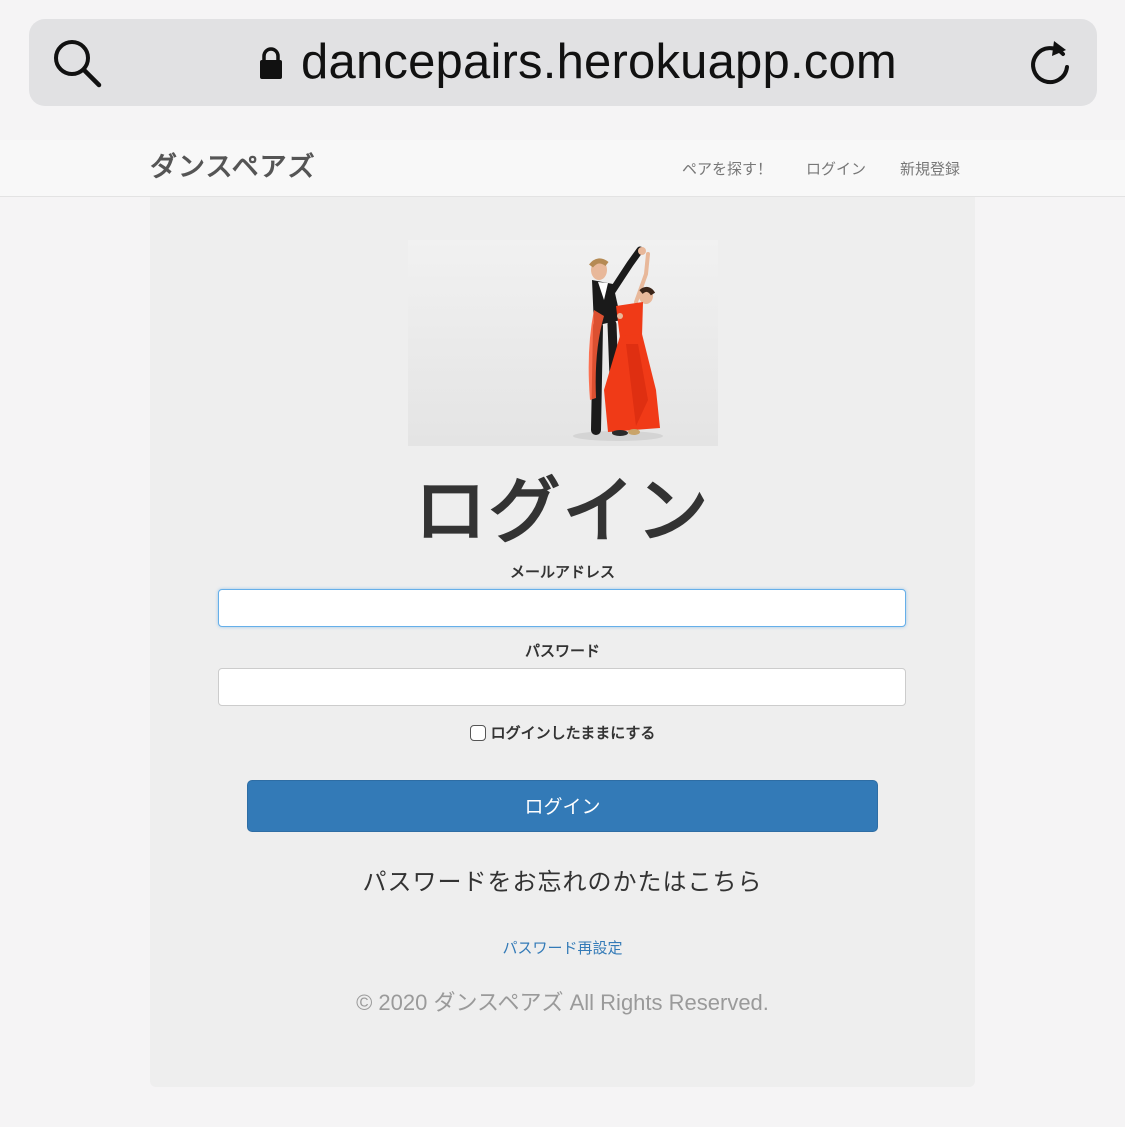  I want to click on forgot-password-heading: パスワードをお忘れのかたはこちら, so click(562, 882).